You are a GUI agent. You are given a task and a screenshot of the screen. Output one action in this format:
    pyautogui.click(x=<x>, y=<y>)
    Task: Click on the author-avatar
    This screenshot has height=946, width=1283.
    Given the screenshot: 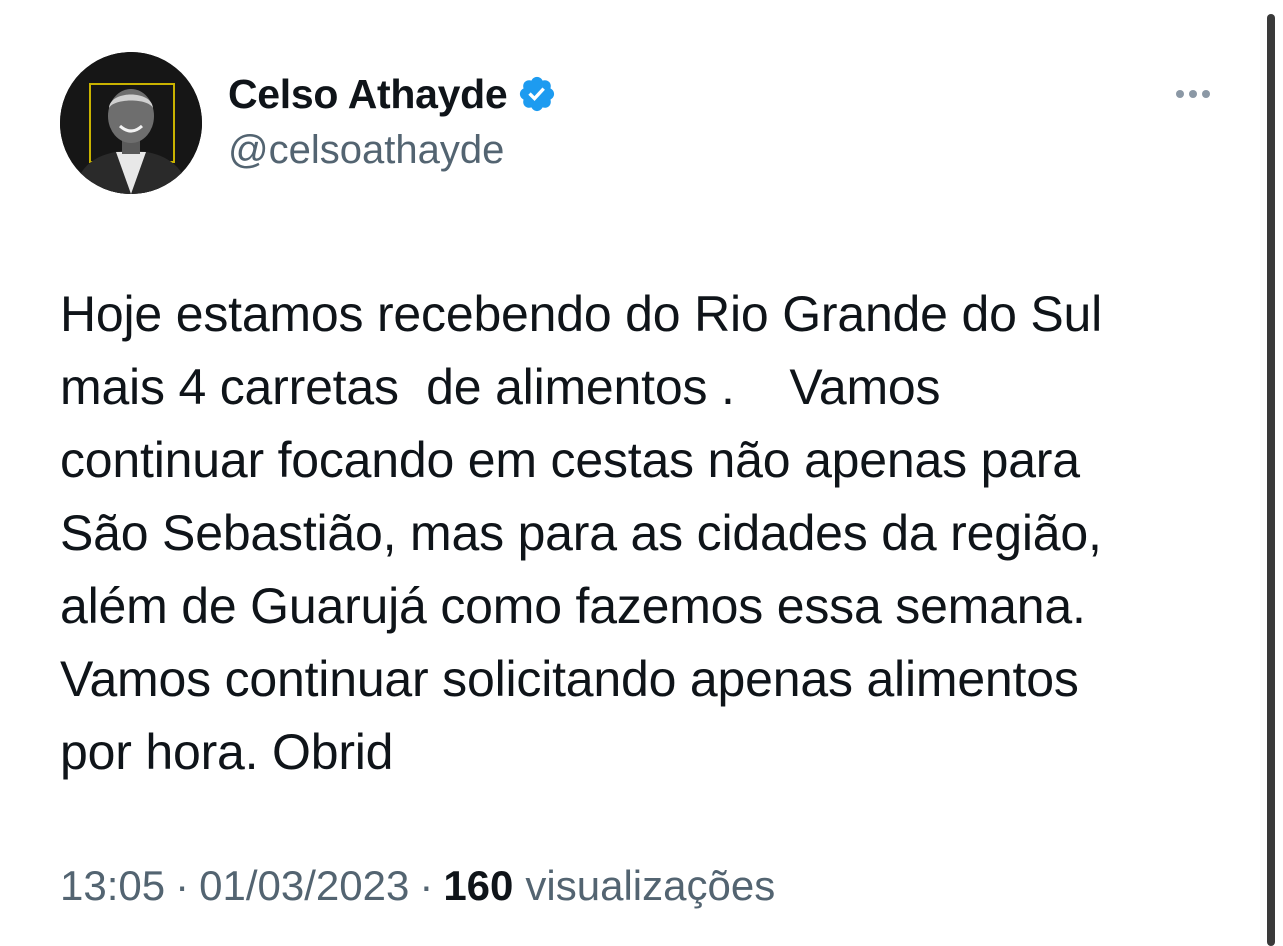 What is the action you would take?
    pyautogui.click(x=131, y=123)
    